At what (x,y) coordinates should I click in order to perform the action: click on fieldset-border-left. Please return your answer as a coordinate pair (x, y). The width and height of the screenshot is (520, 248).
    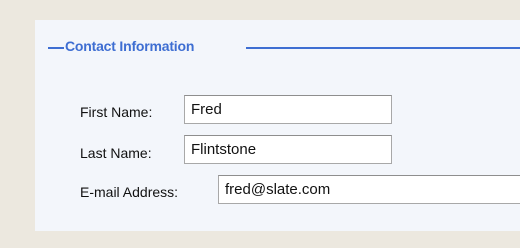
    Looking at the image, I should click on (56, 48).